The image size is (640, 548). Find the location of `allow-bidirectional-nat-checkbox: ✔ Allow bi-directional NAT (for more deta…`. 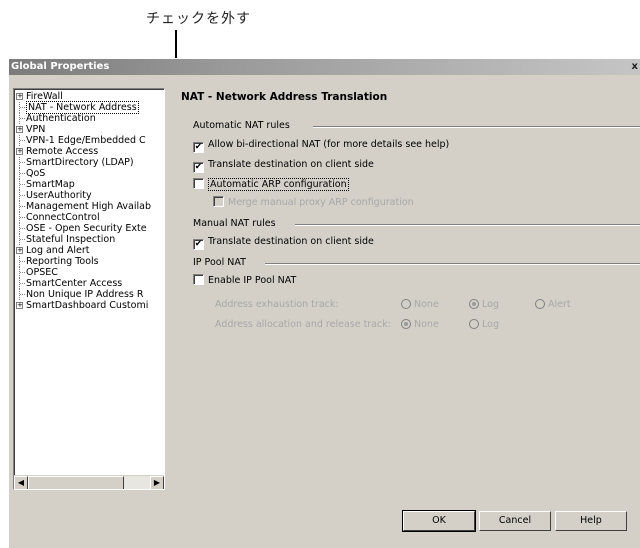

allow-bidirectional-nat-checkbox: ✔ Allow bi-directional NAT (for more deta… is located at coordinates (321, 145).